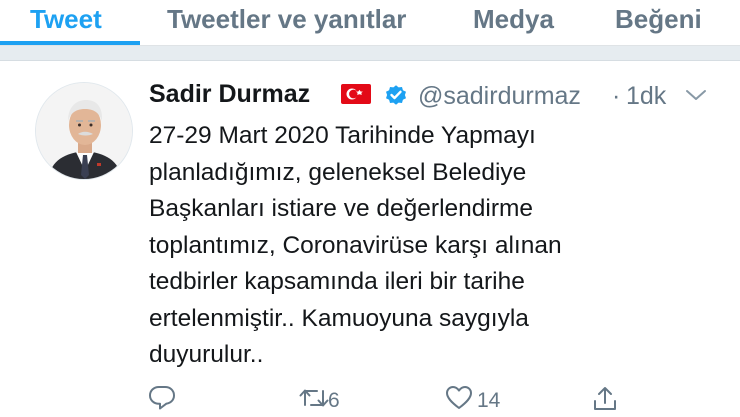 The height and width of the screenshot is (417, 740). Describe the element at coordinates (499, 96) in the screenshot. I see `user-handle: @sadirdurmaz` at that location.